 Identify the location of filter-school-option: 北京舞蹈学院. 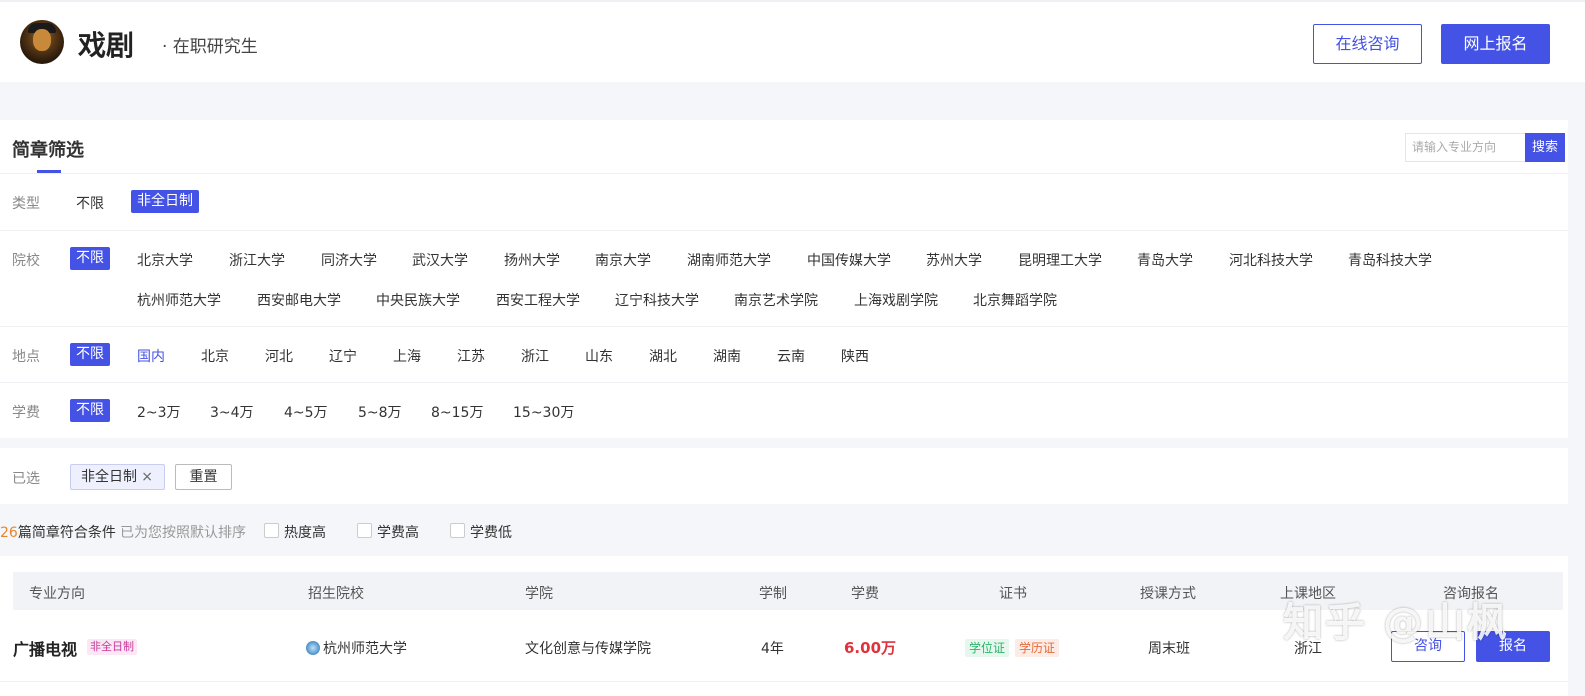
(1015, 300).